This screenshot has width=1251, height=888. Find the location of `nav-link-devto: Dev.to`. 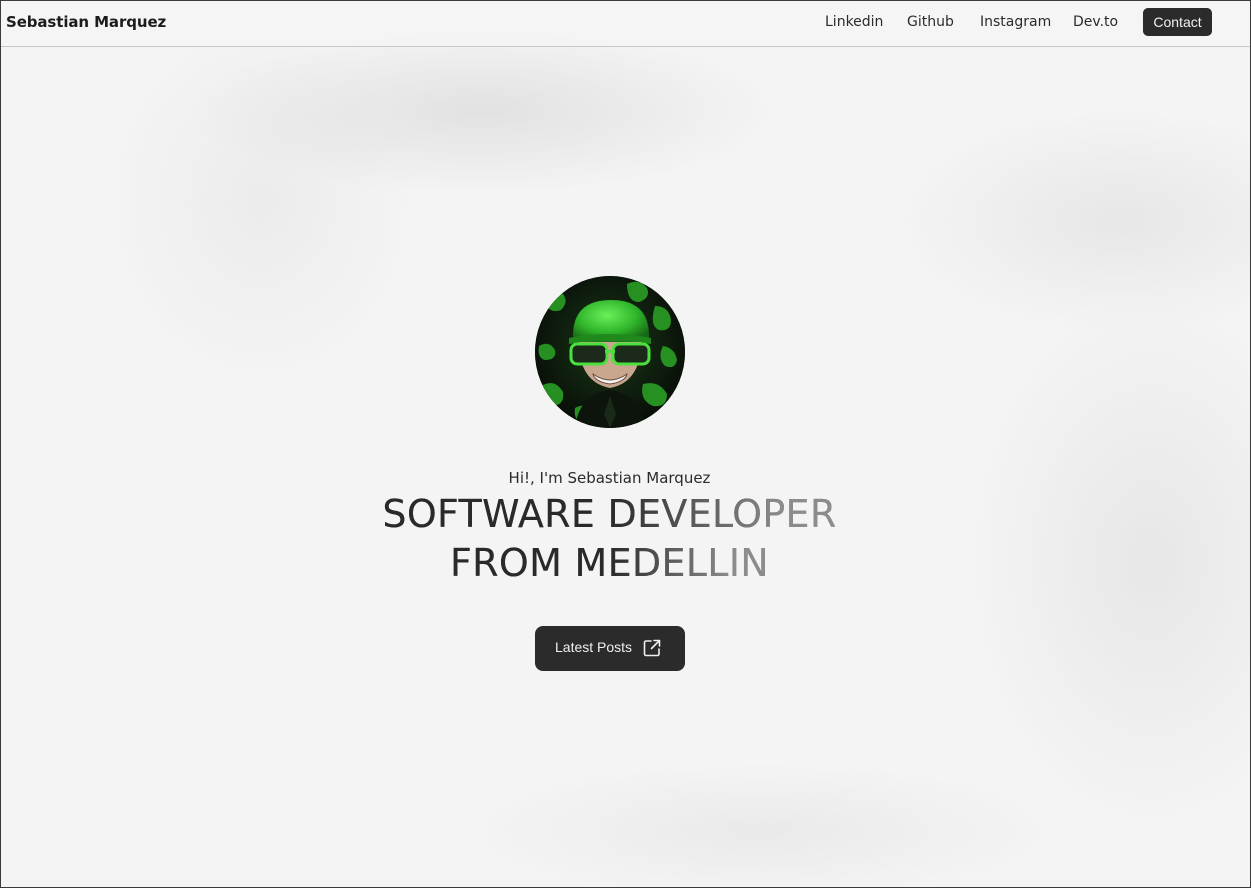

nav-link-devto: Dev.to is located at coordinates (1095, 22).